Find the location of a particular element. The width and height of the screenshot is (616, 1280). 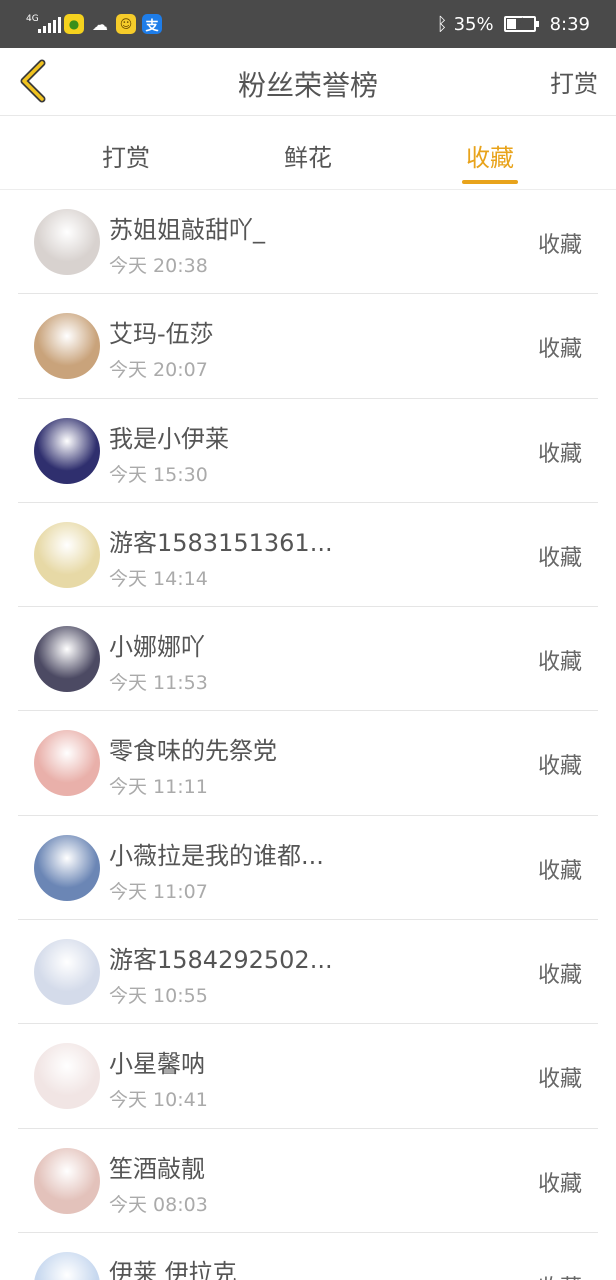

status-bar-right: ᛒ 35% ⚡ 8:39 is located at coordinates (513, 24).